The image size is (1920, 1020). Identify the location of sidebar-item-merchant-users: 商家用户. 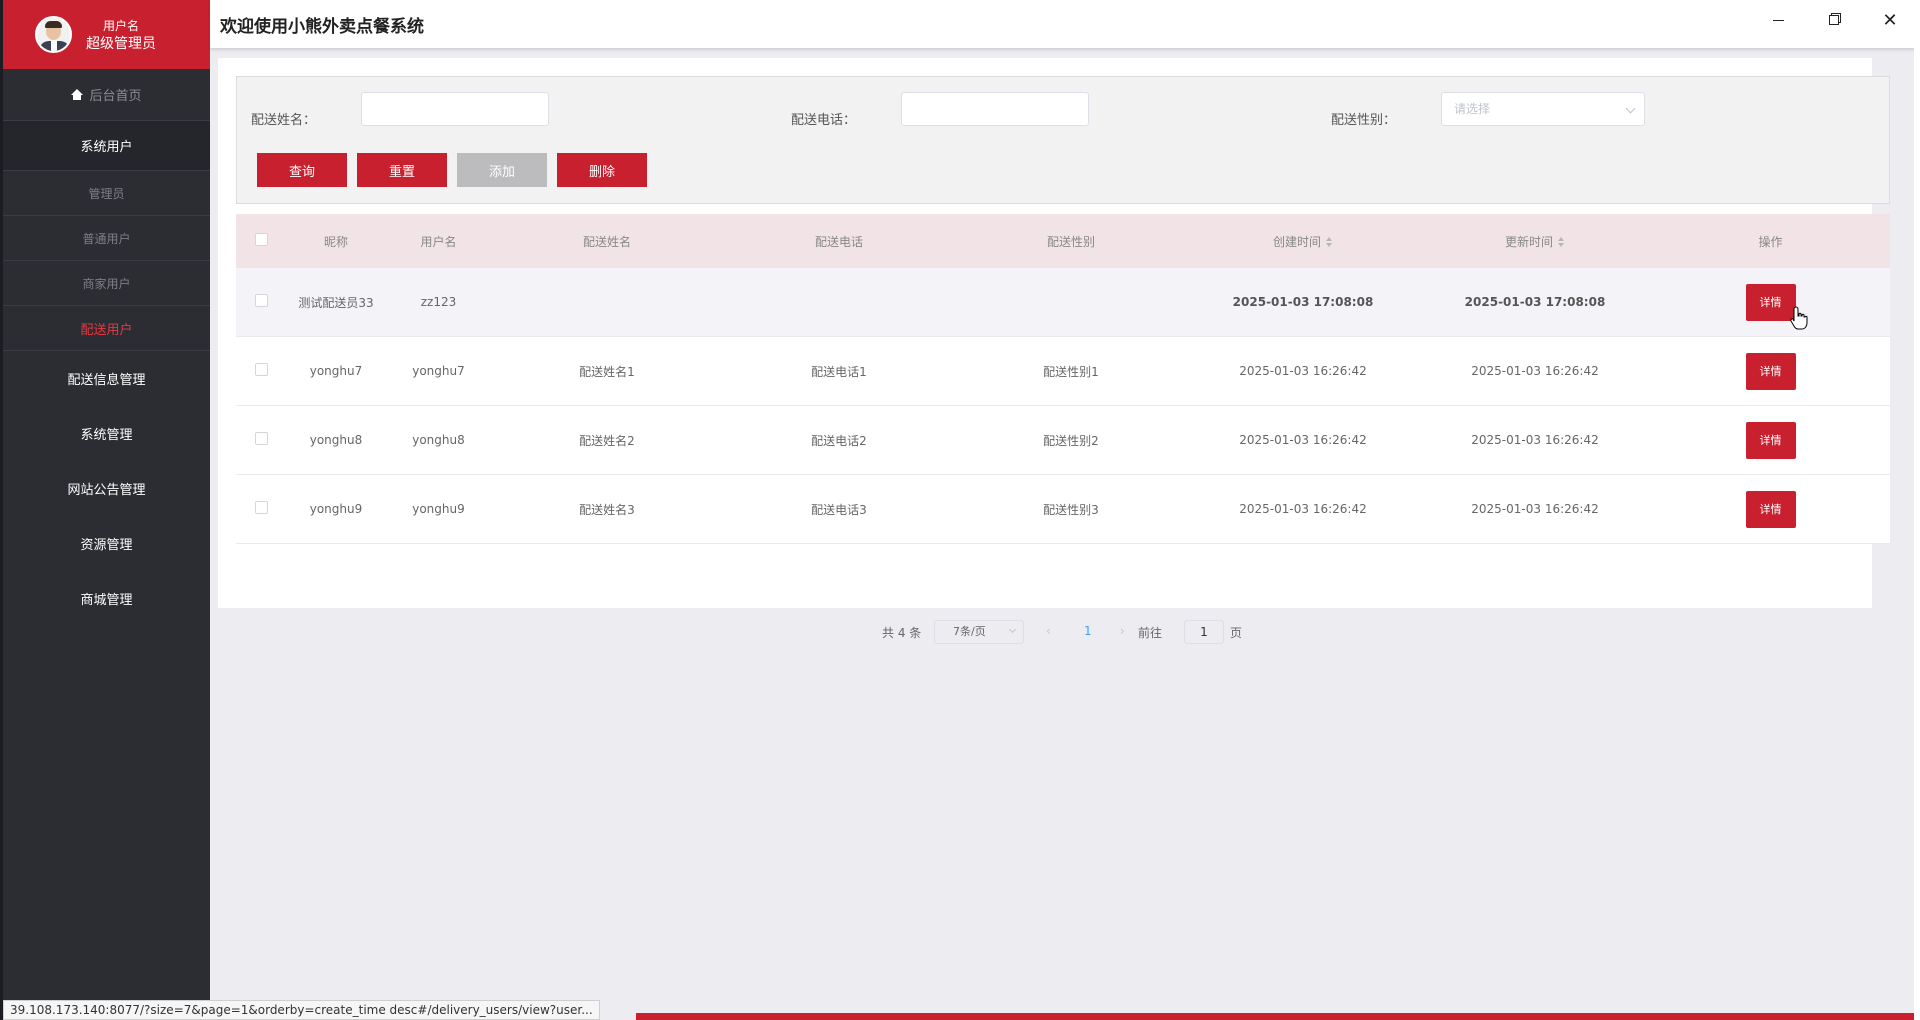
(106, 283).